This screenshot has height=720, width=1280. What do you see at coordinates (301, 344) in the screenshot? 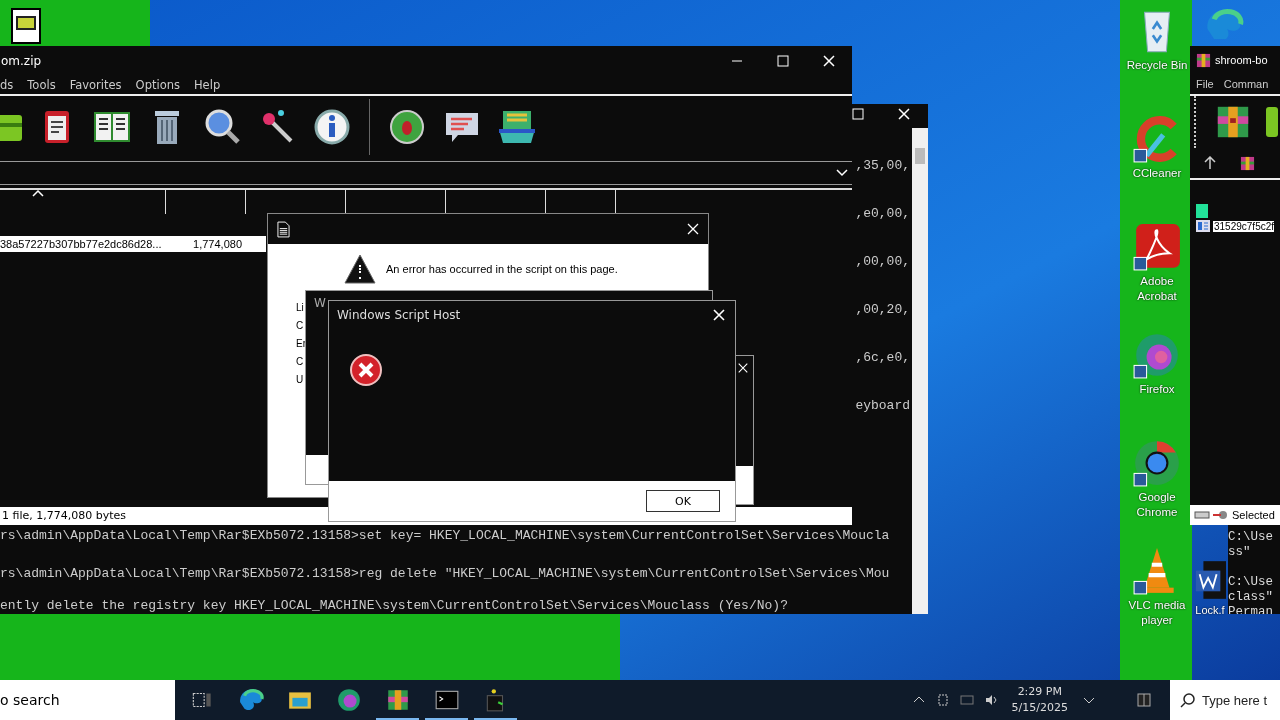
I see `field-label: Er` at bounding box center [301, 344].